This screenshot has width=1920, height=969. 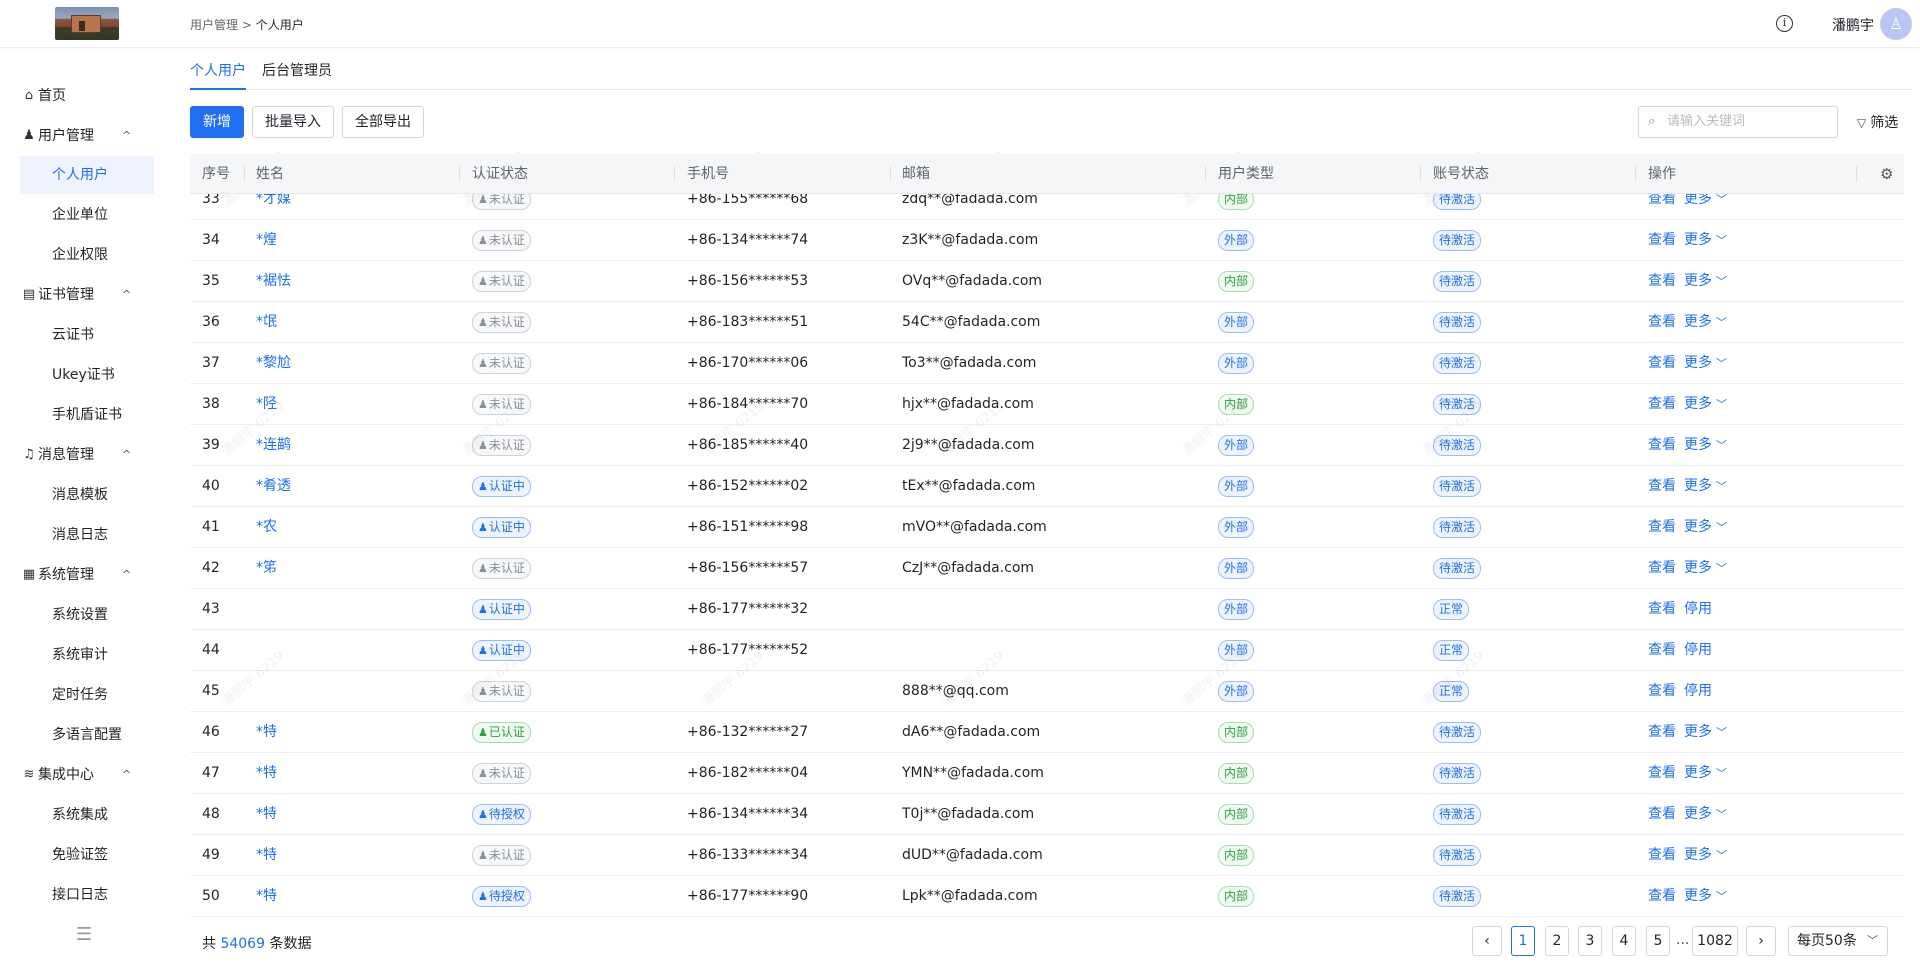 I want to click on sidebar-group-certificates: ▤ 证书管理 ^, so click(x=87, y=295).